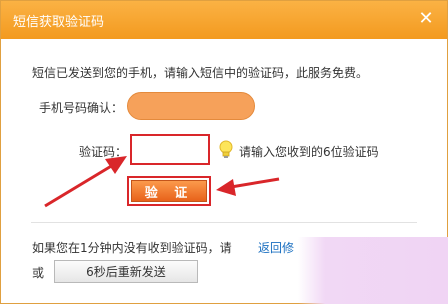  Describe the element at coordinates (248, 186) in the screenshot. I see `arrow-to-verify-button` at that location.